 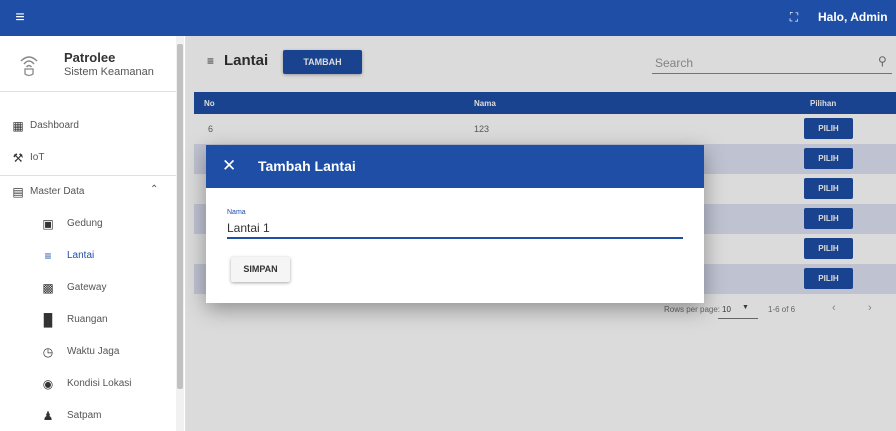 I want to click on nama-field-label: Nama, so click(x=236, y=212).